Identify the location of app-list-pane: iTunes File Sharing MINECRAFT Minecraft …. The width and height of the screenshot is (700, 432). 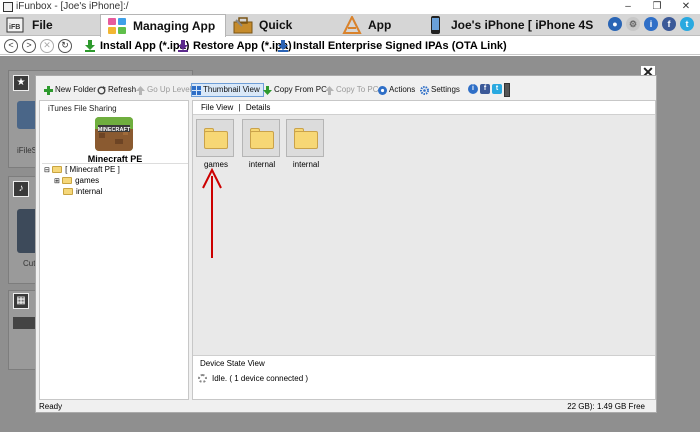
(114, 250).